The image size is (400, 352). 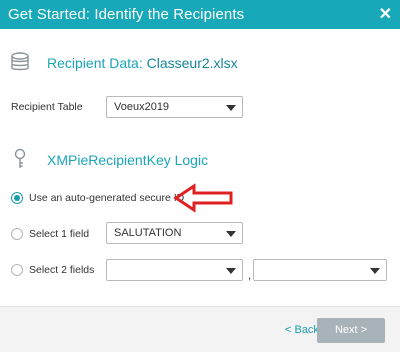 I want to click on recipient-data-title: Recipient Data: Classeur2.xlsx, so click(x=142, y=63).